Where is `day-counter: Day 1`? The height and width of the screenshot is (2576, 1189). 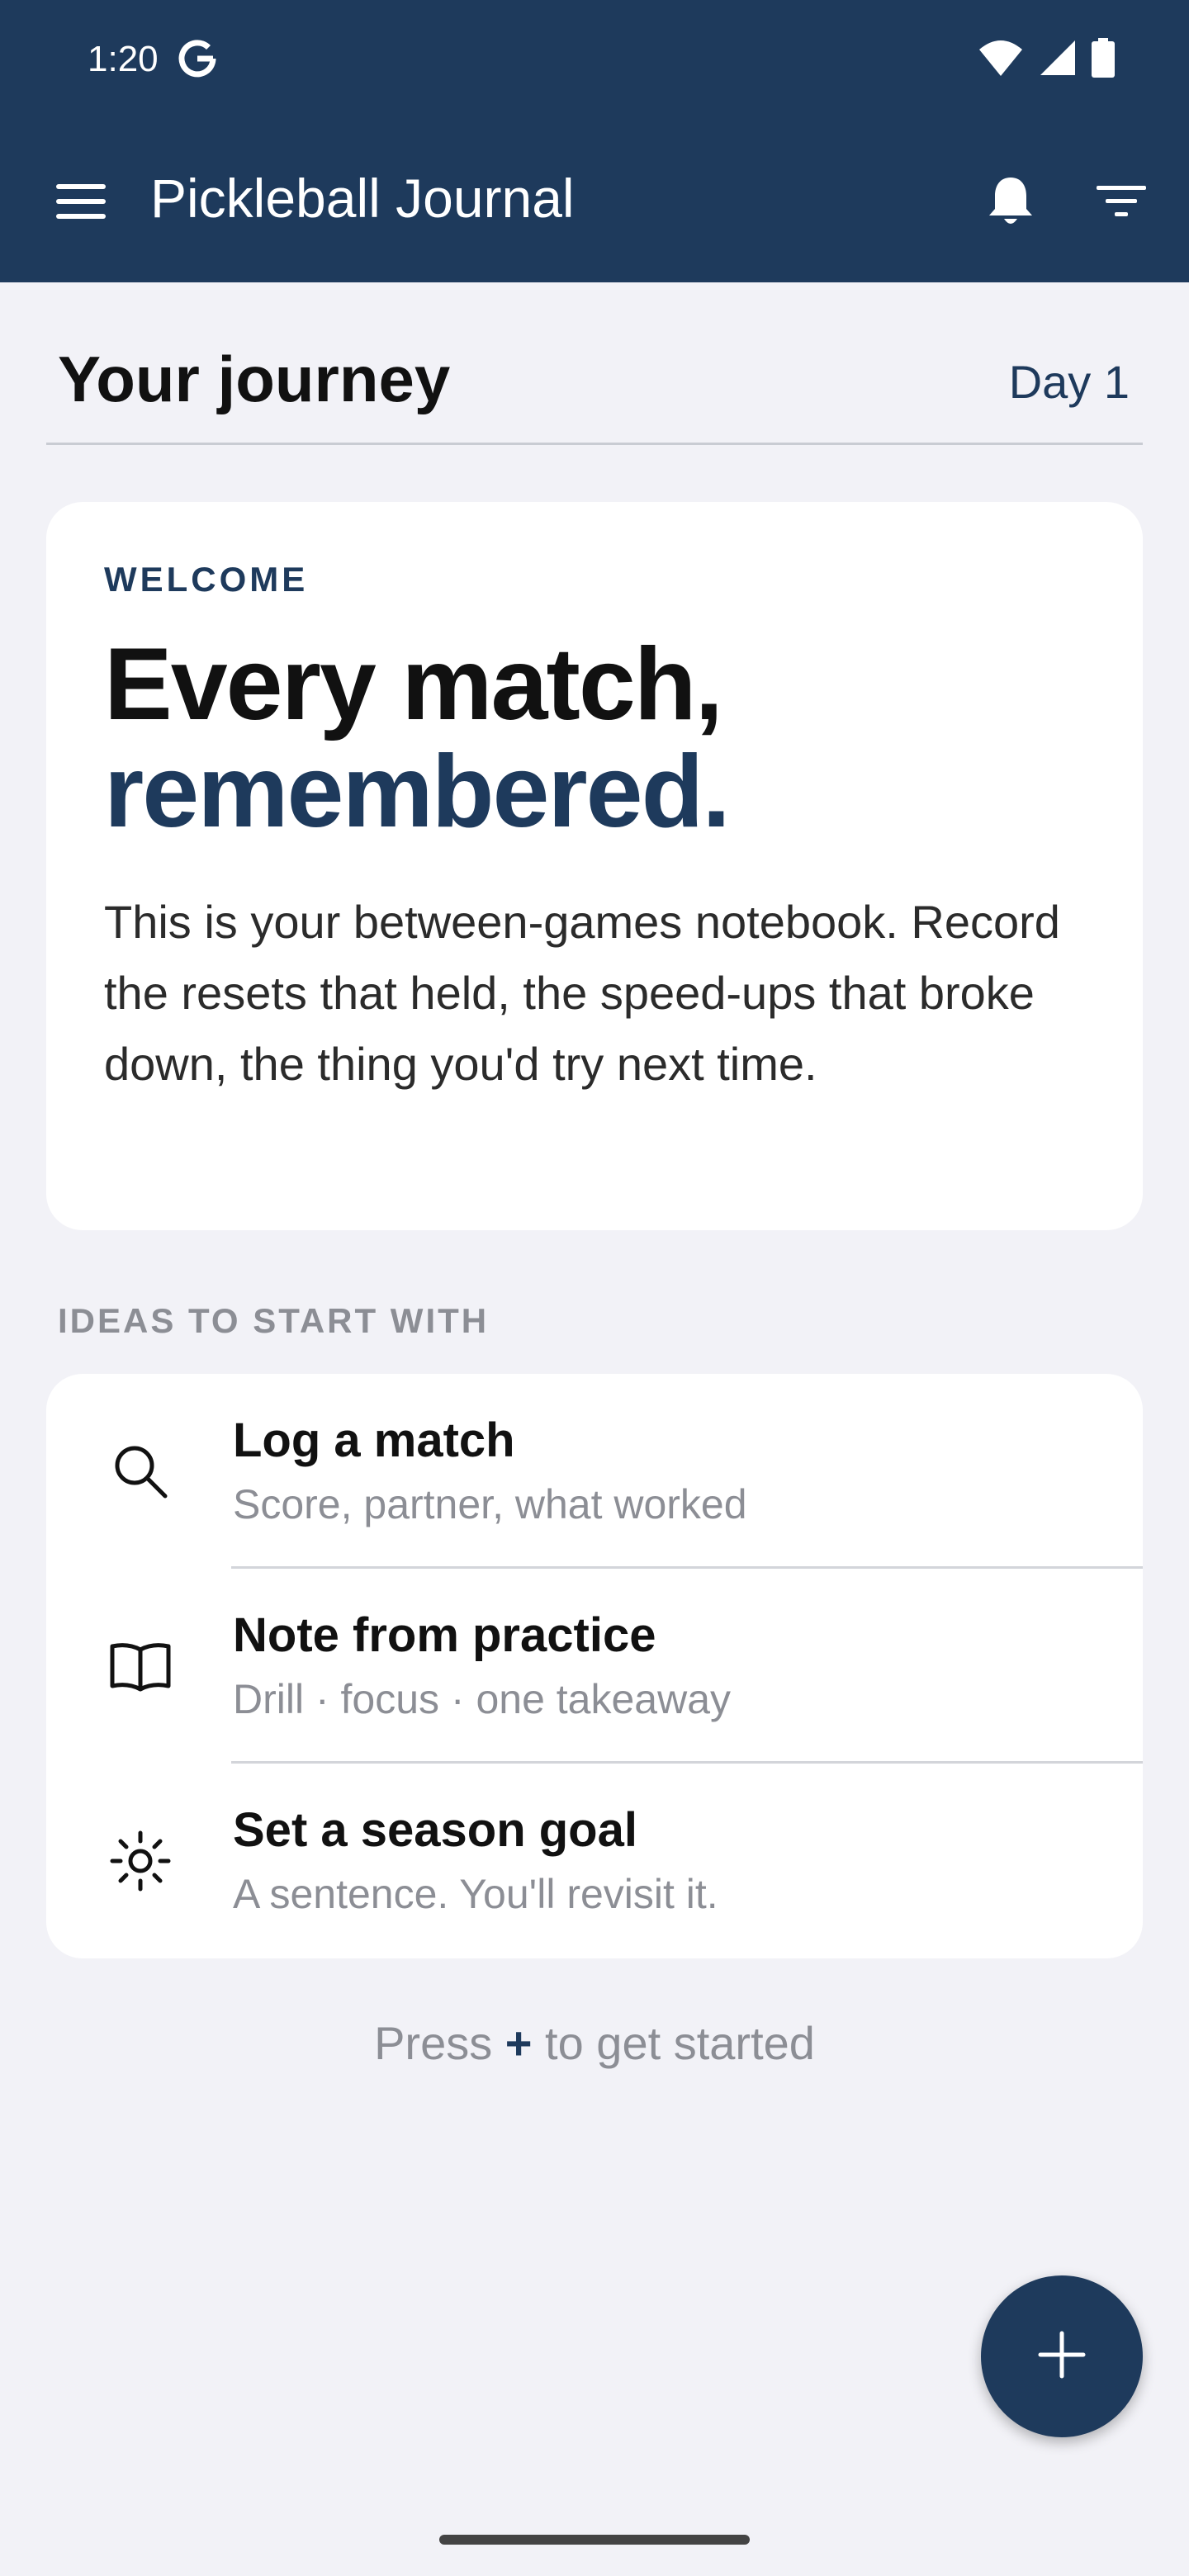 day-counter: Day 1 is located at coordinates (1069, 382).